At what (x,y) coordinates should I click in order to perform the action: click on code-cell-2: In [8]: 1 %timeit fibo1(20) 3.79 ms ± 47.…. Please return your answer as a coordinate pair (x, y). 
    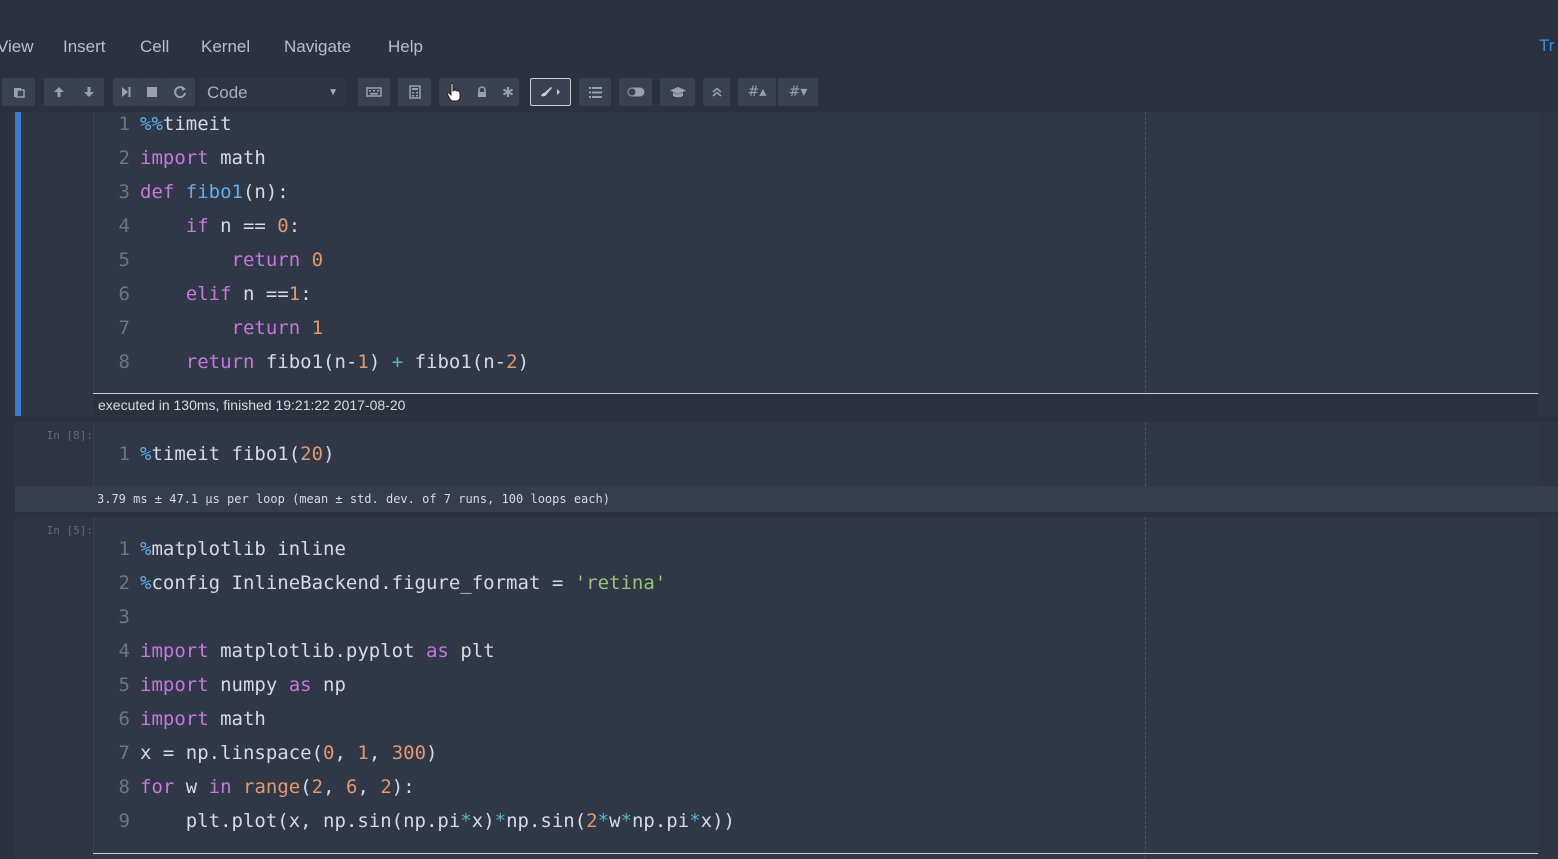
    Looking at the image, I should click on (786, 467).